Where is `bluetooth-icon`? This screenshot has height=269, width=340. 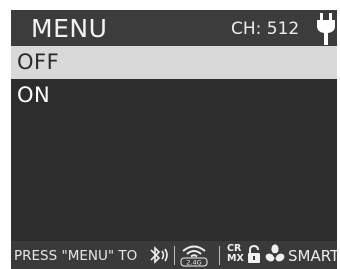 bluetooth-icon is located at coordinates (159, 255).